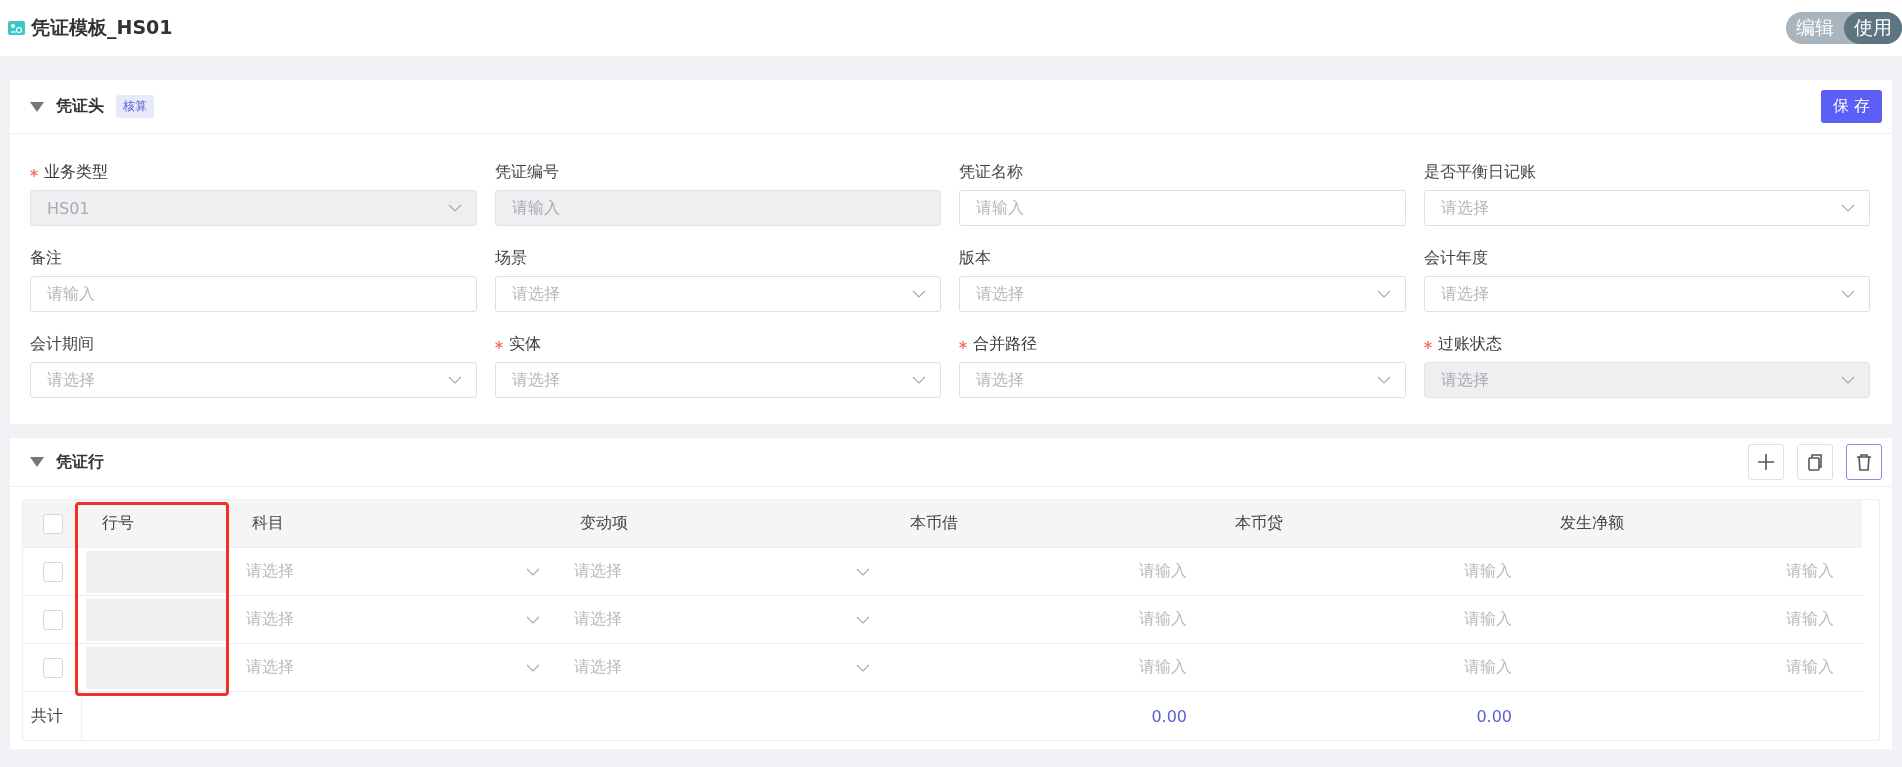  Describe the element at coordinates (1873, 28) in the screenshot. I see `mode-option: 使用` at that location.